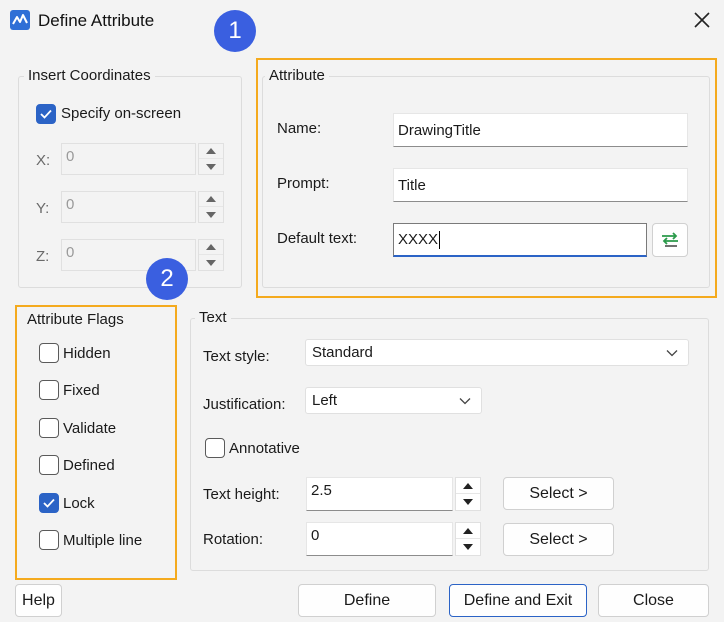 This screenshot has height=622, width=724. Describe the element at coordinates (128, 159) in the screenshot. I see `x-field: 0` at that location.